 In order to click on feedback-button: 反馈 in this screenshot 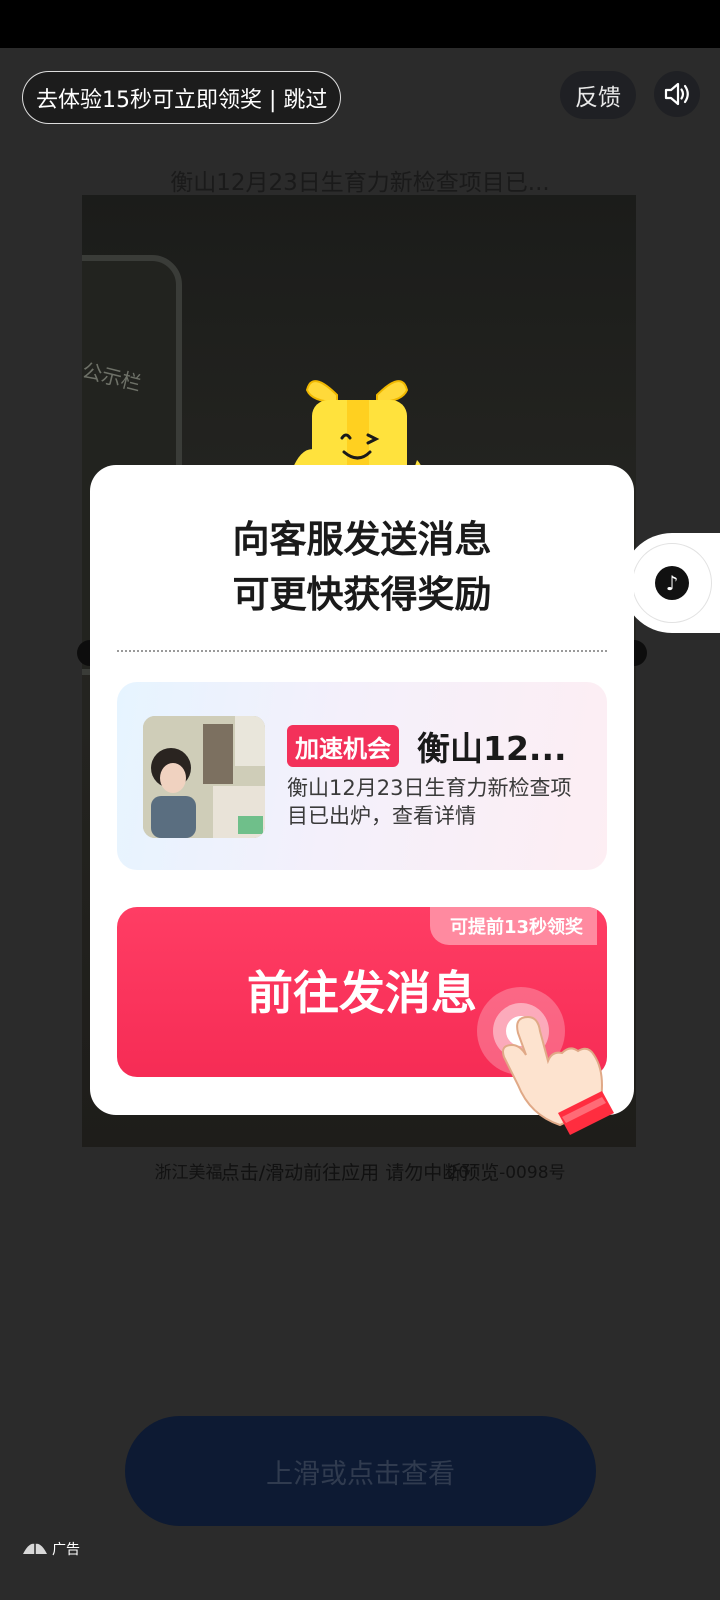, I will do `click(598, 95)`.